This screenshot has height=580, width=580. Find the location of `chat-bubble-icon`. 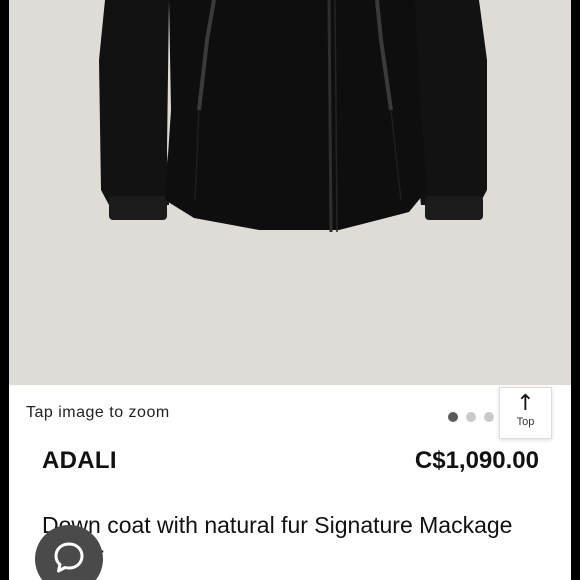

chat-bubble-icon is located at coordinates (69, 557).